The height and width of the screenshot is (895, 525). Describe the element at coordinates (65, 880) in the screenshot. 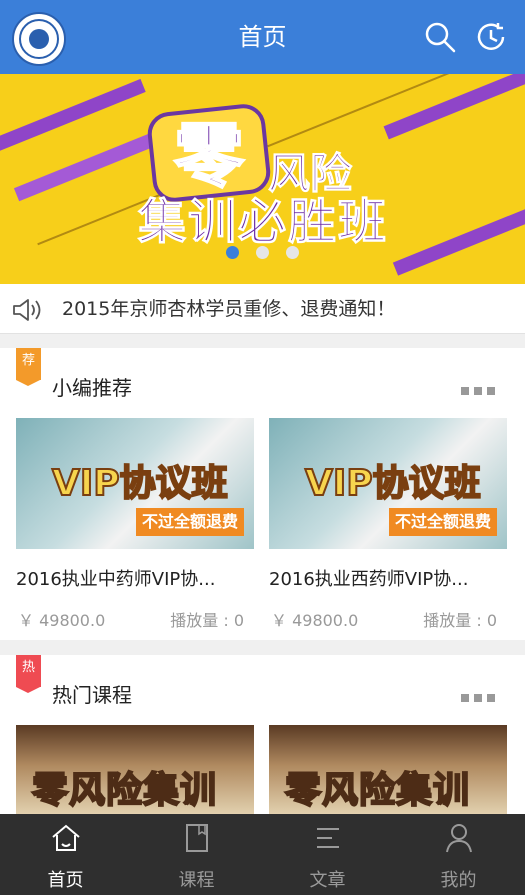

I see `tab-label: 首页` at that location.